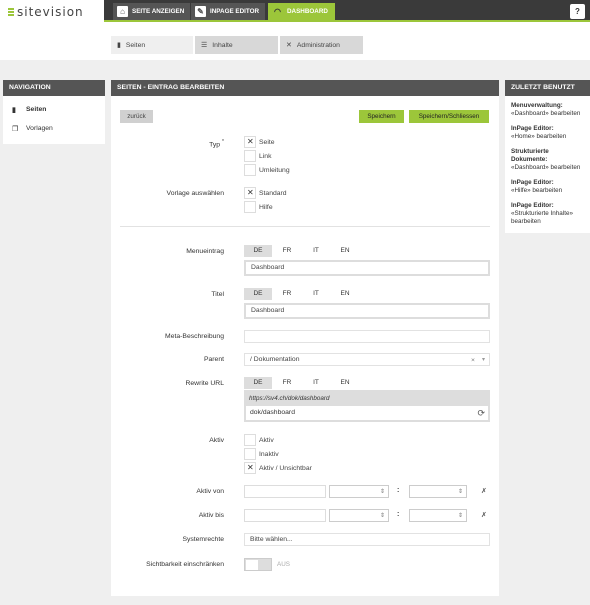  What do you see at coordinates (152, 45) in the screenshot?
I see `tab-seiten: ▮ Seiten` at bounding box center [152, 45].